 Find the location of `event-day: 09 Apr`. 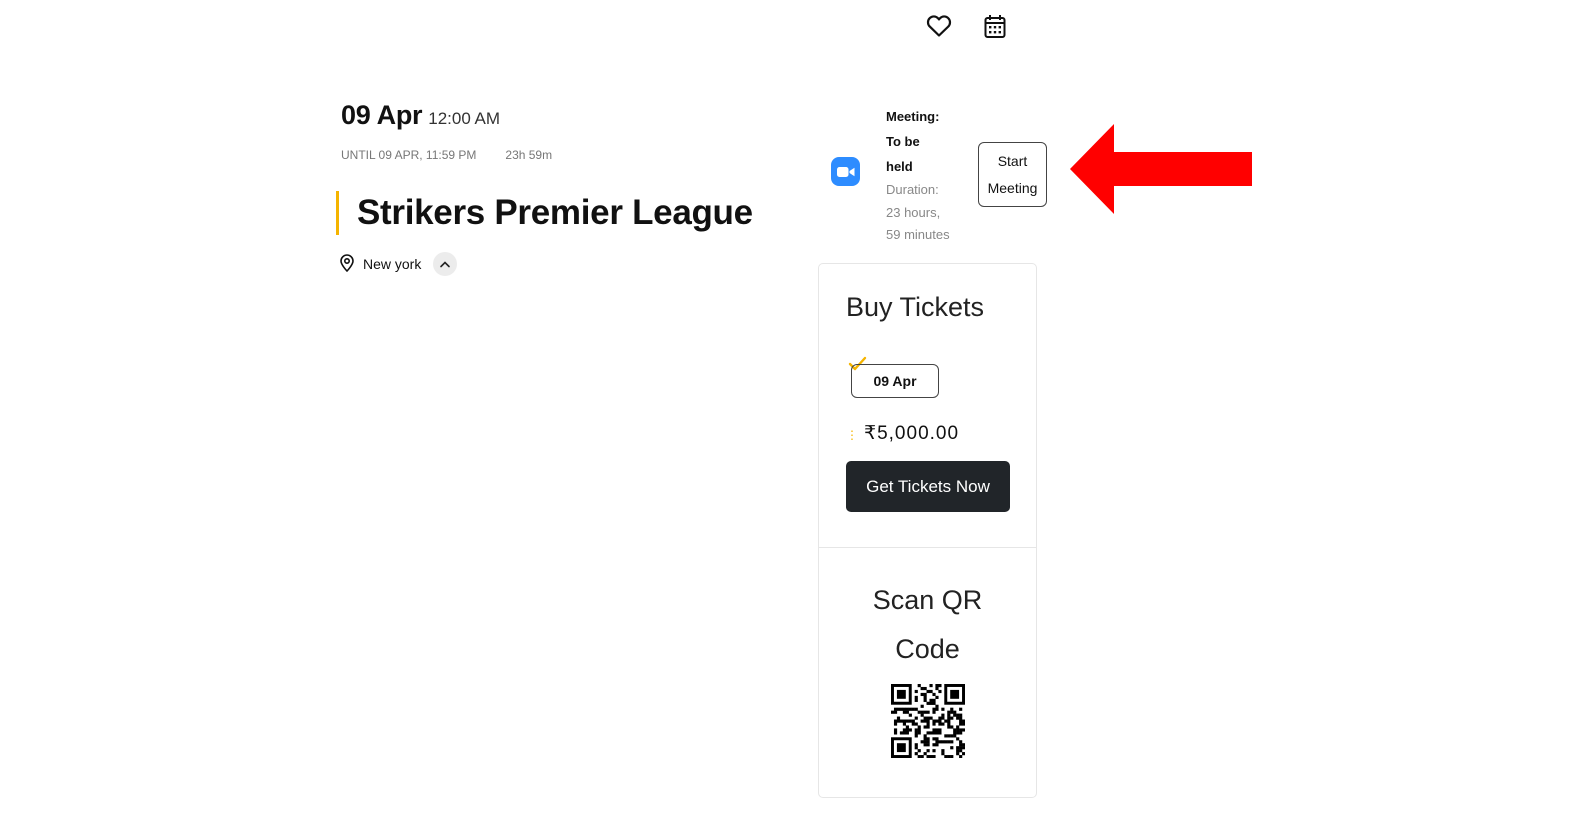

event-day: 09 Apr is located at coordinates (382, 115).